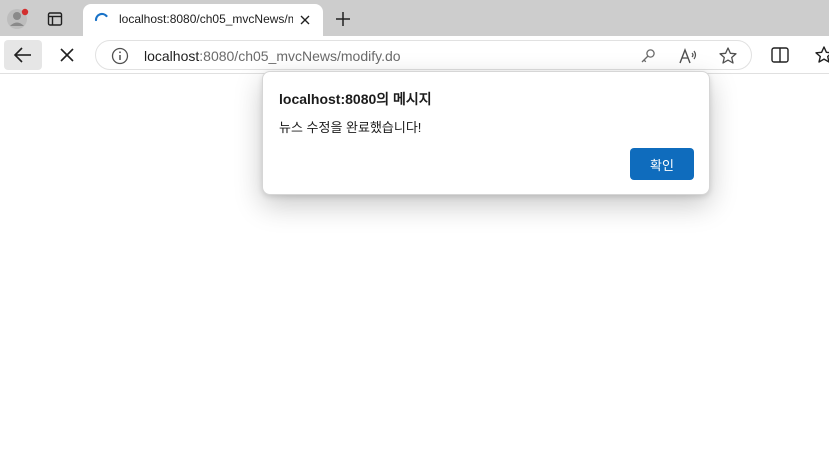  What do you see at coordinates (206, 19) in the screenshot?
I see `tab-title: localhost:8080/ch05_mvcNews/modify.do` at bounding box center [206, 19].